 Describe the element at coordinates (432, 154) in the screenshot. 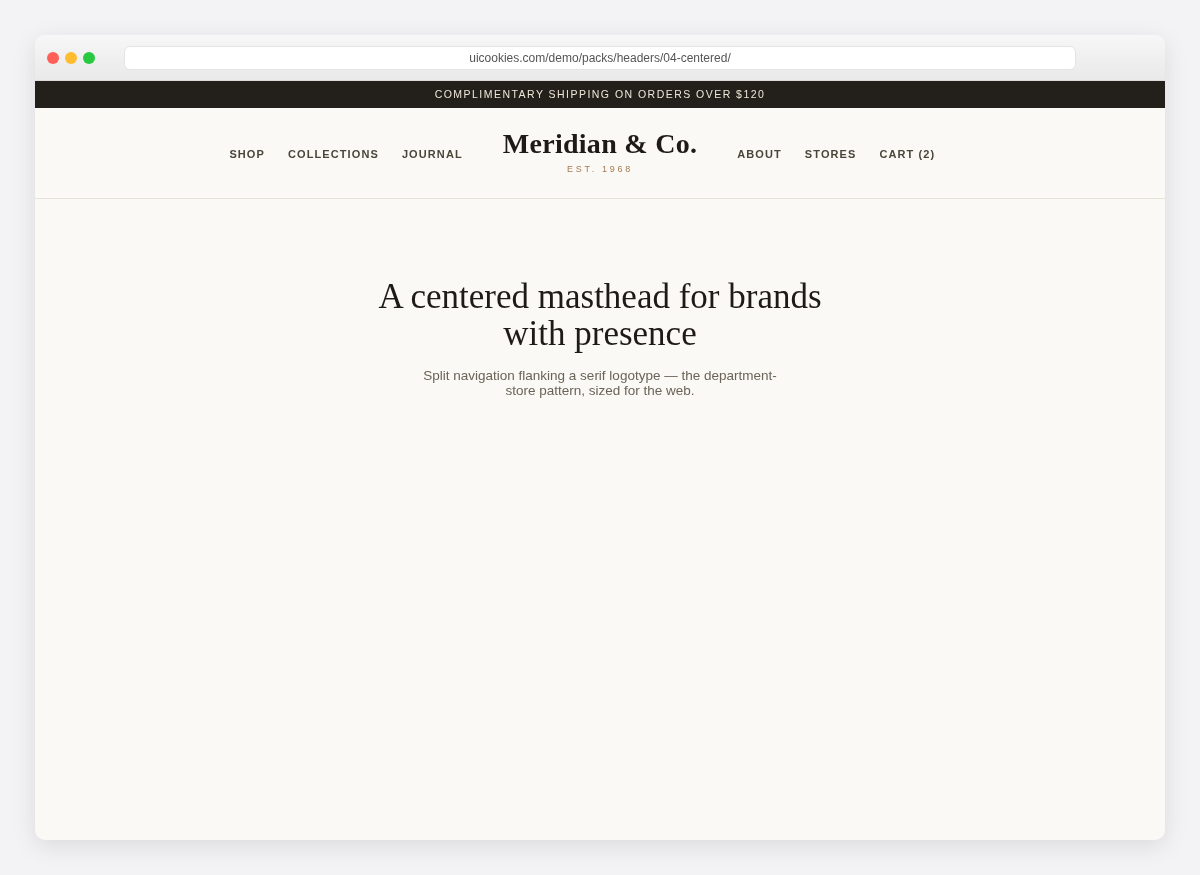

I see `nav-link: JOURNAL` at that location.